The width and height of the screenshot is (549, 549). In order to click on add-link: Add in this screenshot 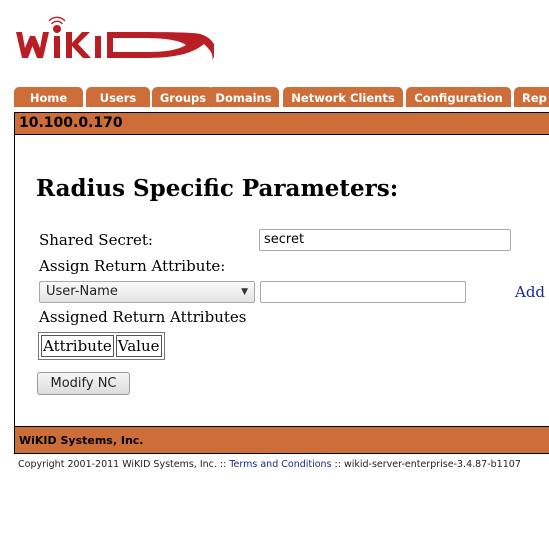, I will do `click(530, 292)`.